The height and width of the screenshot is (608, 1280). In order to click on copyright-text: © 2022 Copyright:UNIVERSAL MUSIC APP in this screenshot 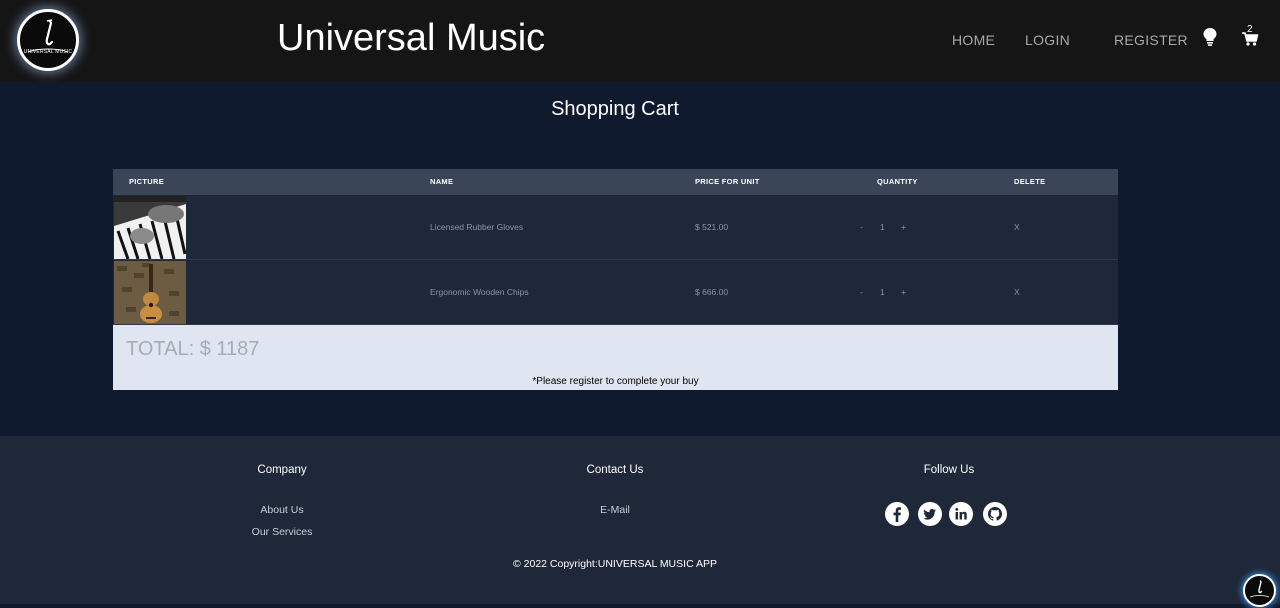, I will do `click(614, 564)`.